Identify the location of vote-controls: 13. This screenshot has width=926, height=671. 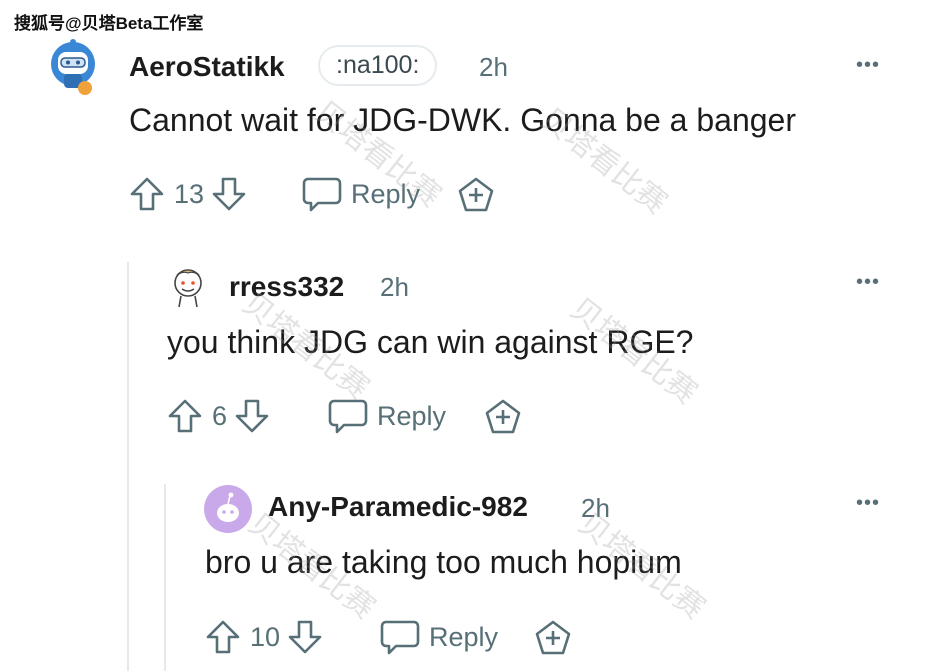
(188, 194).